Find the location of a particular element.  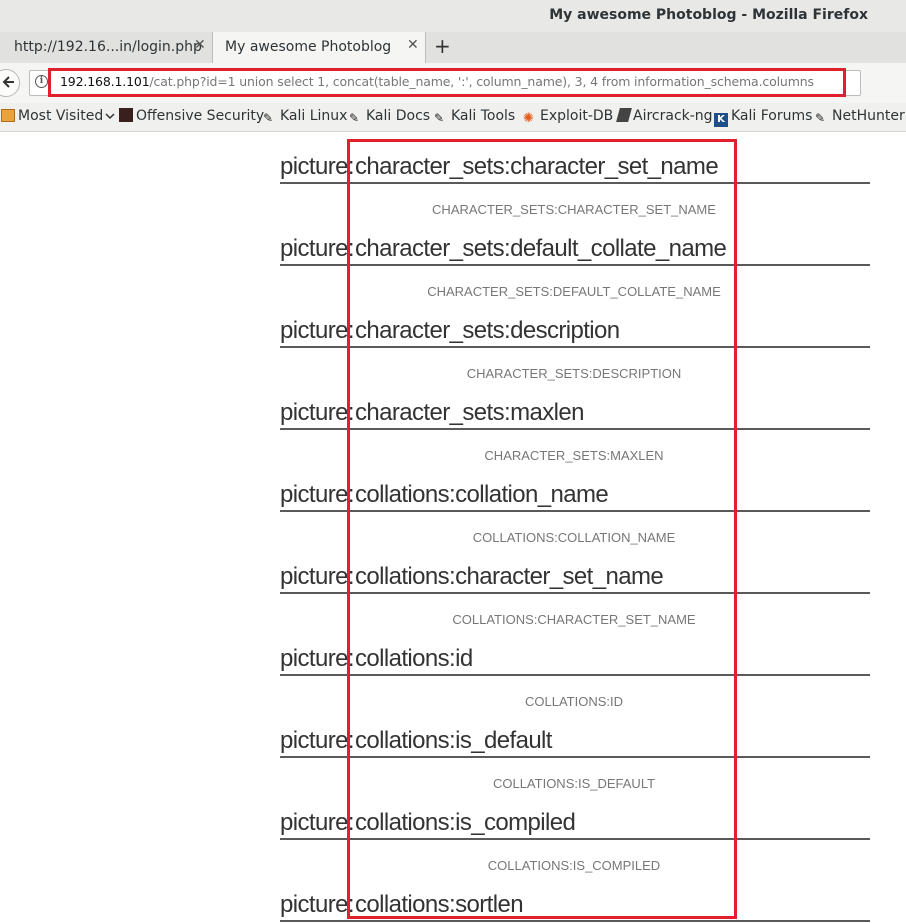

tab-photoblog: My awesome Photoblog ✕ is located at coordinates (319, 47).